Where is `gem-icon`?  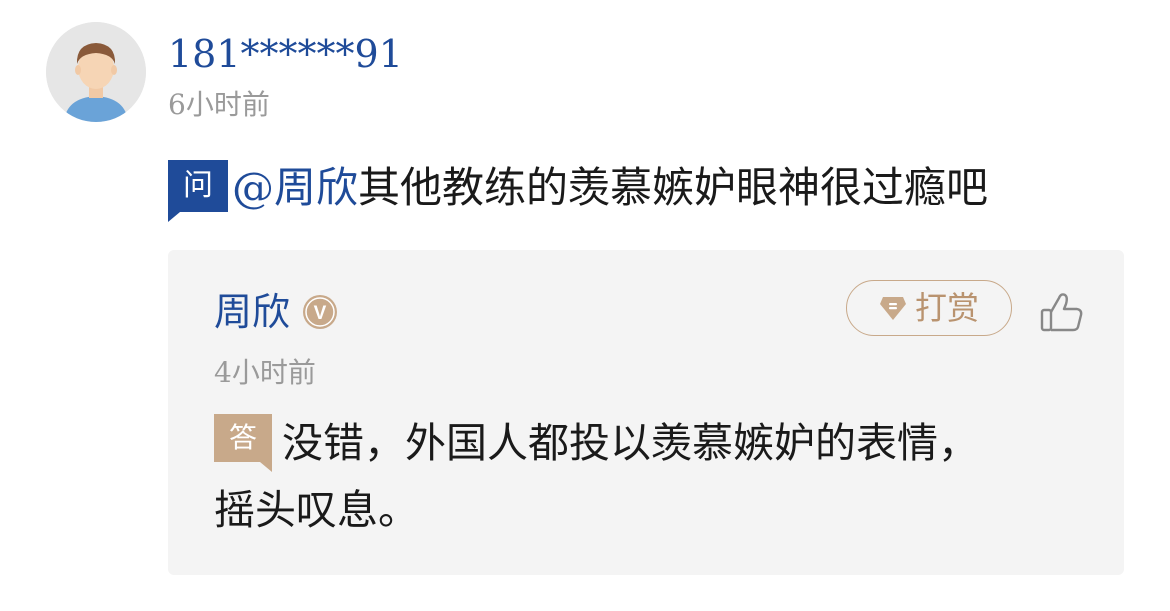 gem-icon is located at coordinates (892, 308).